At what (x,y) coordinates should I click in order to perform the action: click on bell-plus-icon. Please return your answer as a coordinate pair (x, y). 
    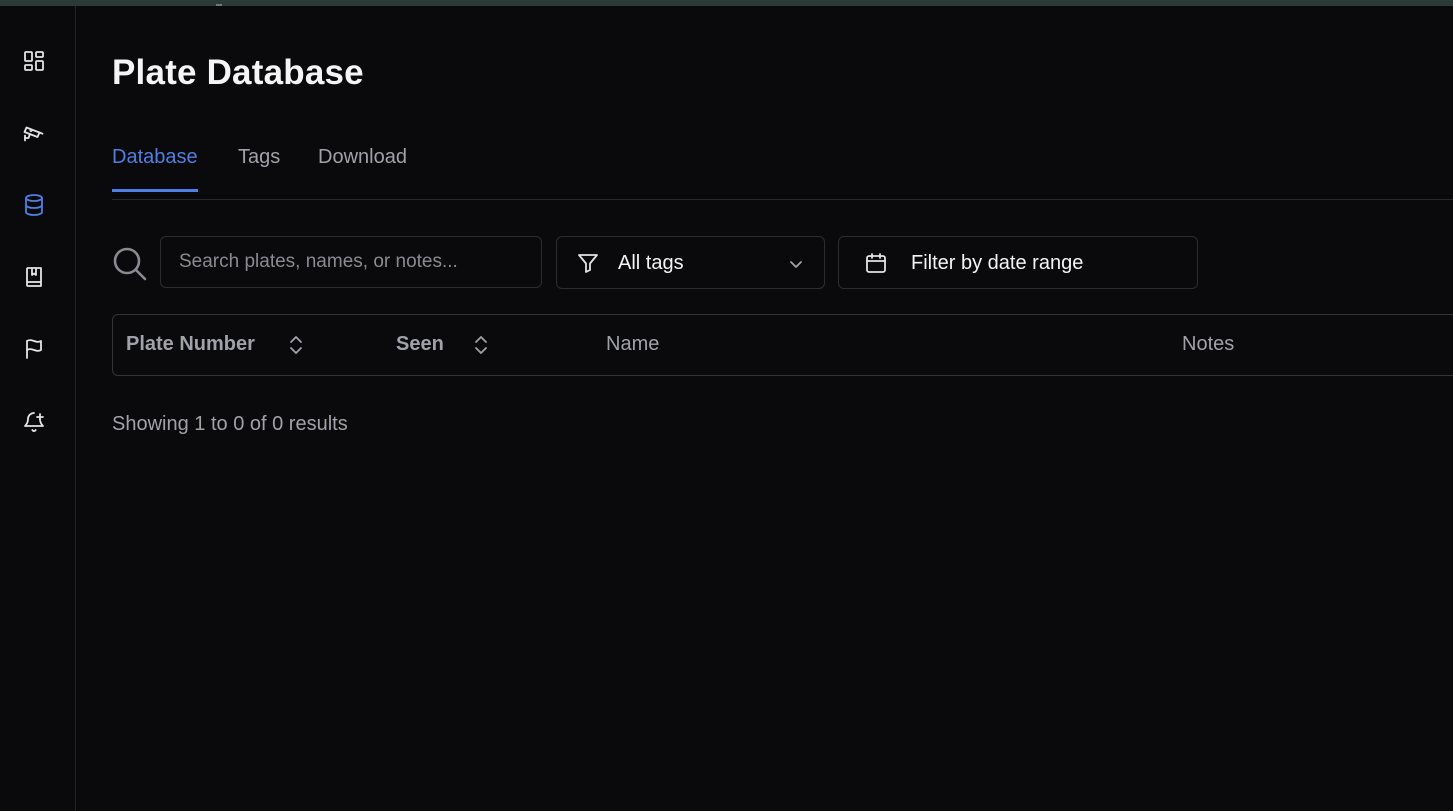
    Looking at the image, I should click on (34, 422).